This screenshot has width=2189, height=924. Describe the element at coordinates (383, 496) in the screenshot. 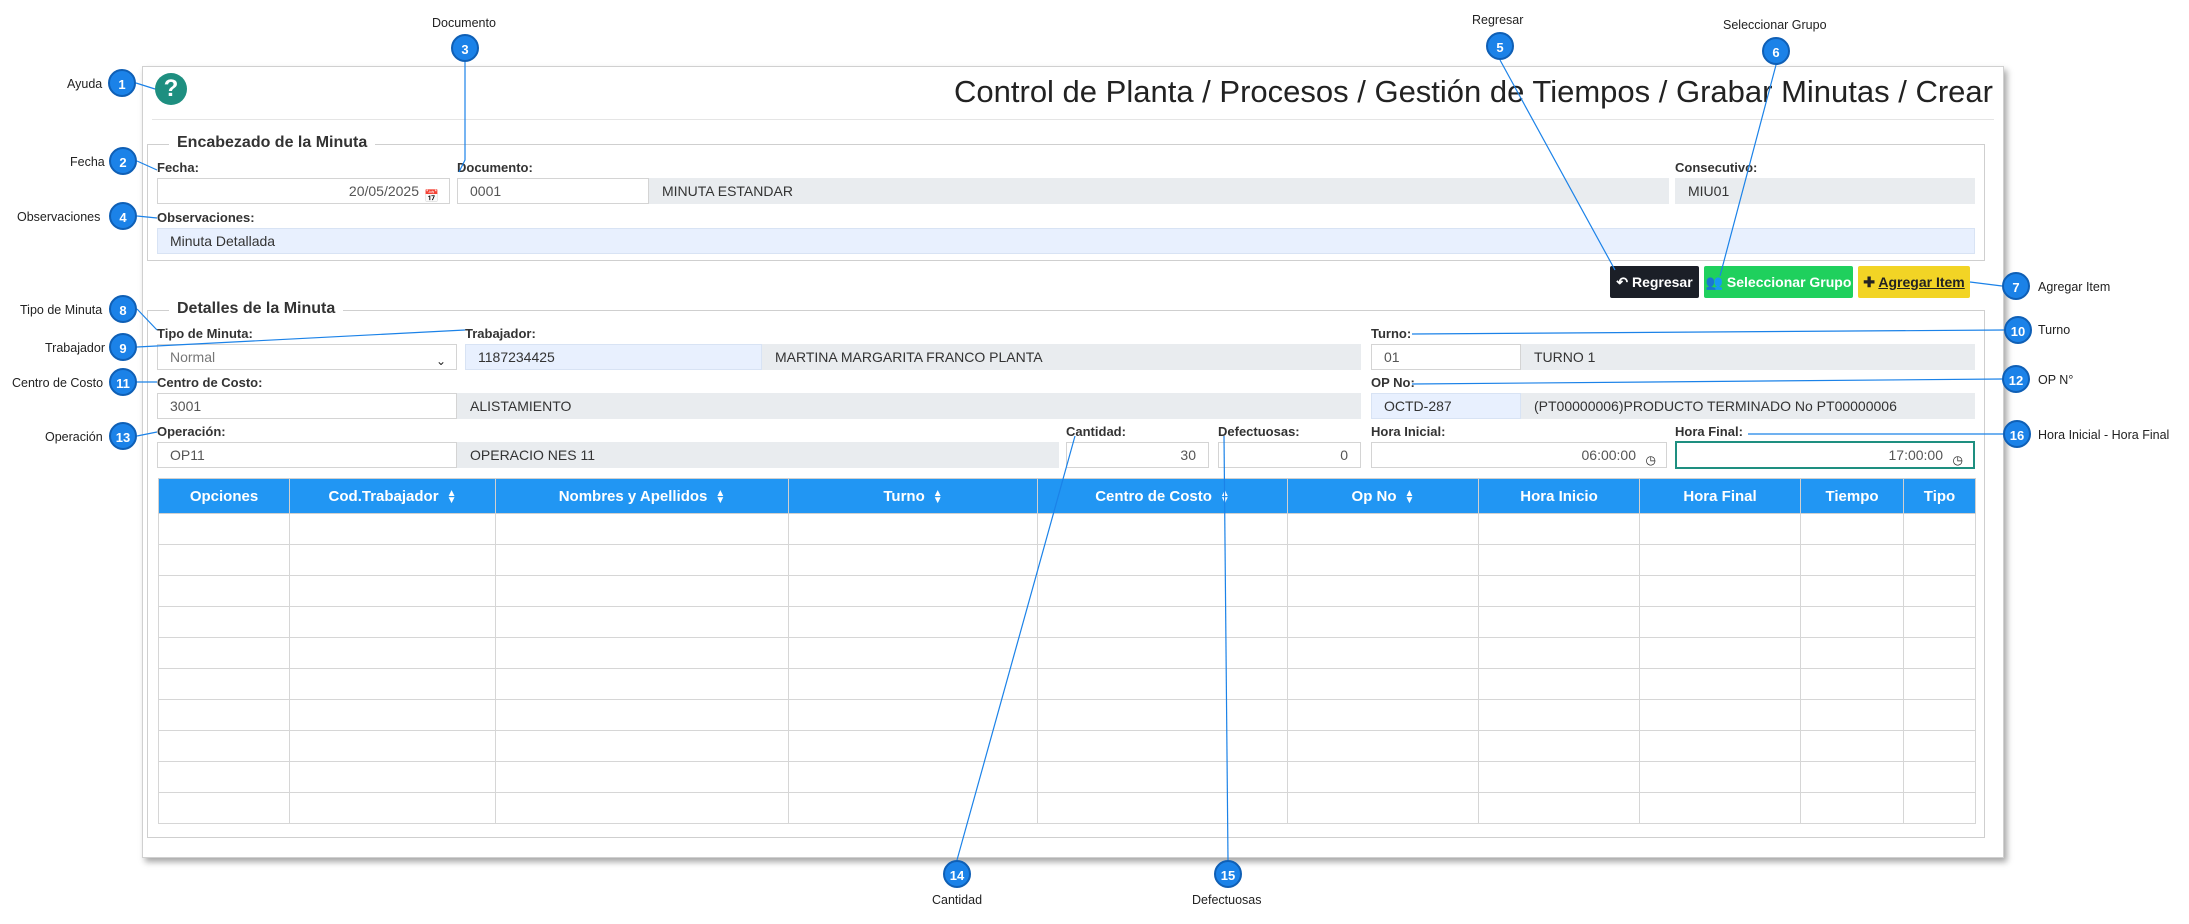

I see `column-header-label: Cod.Trabajador` at that location.